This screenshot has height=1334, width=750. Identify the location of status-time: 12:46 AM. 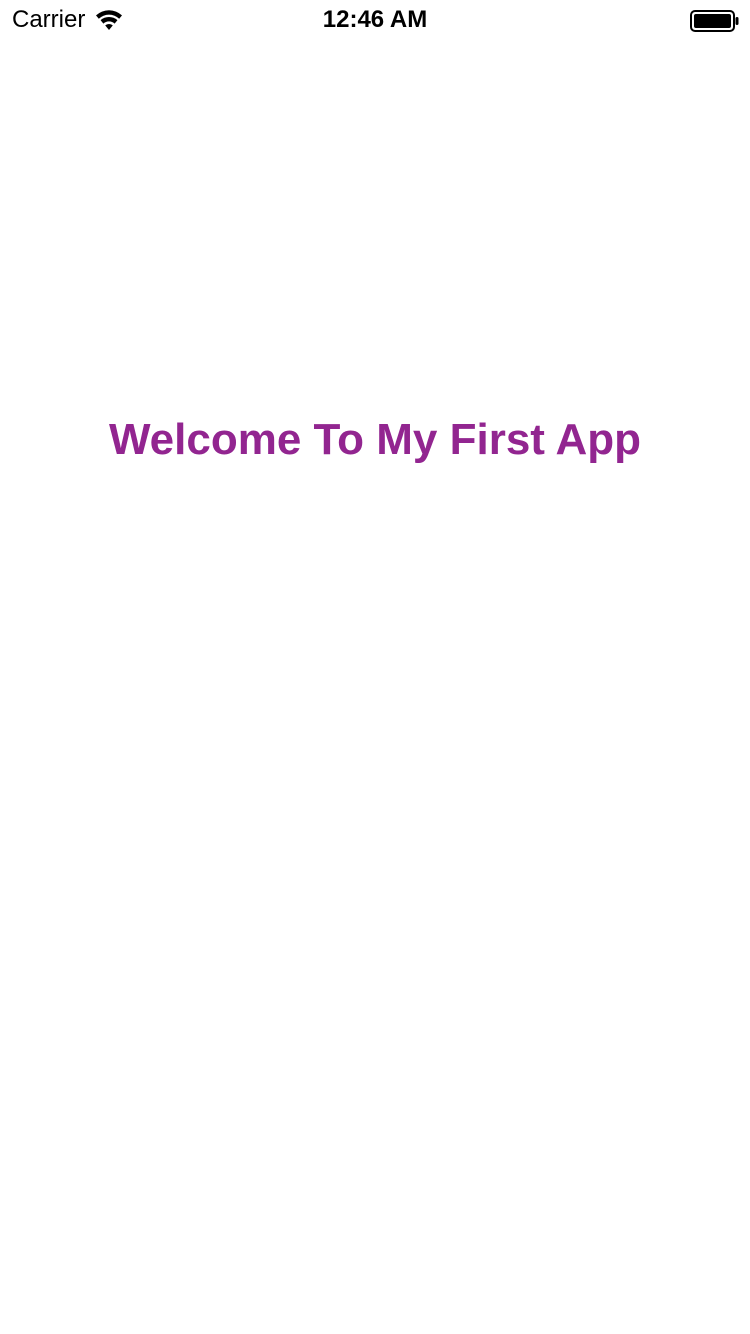
(375, 19).